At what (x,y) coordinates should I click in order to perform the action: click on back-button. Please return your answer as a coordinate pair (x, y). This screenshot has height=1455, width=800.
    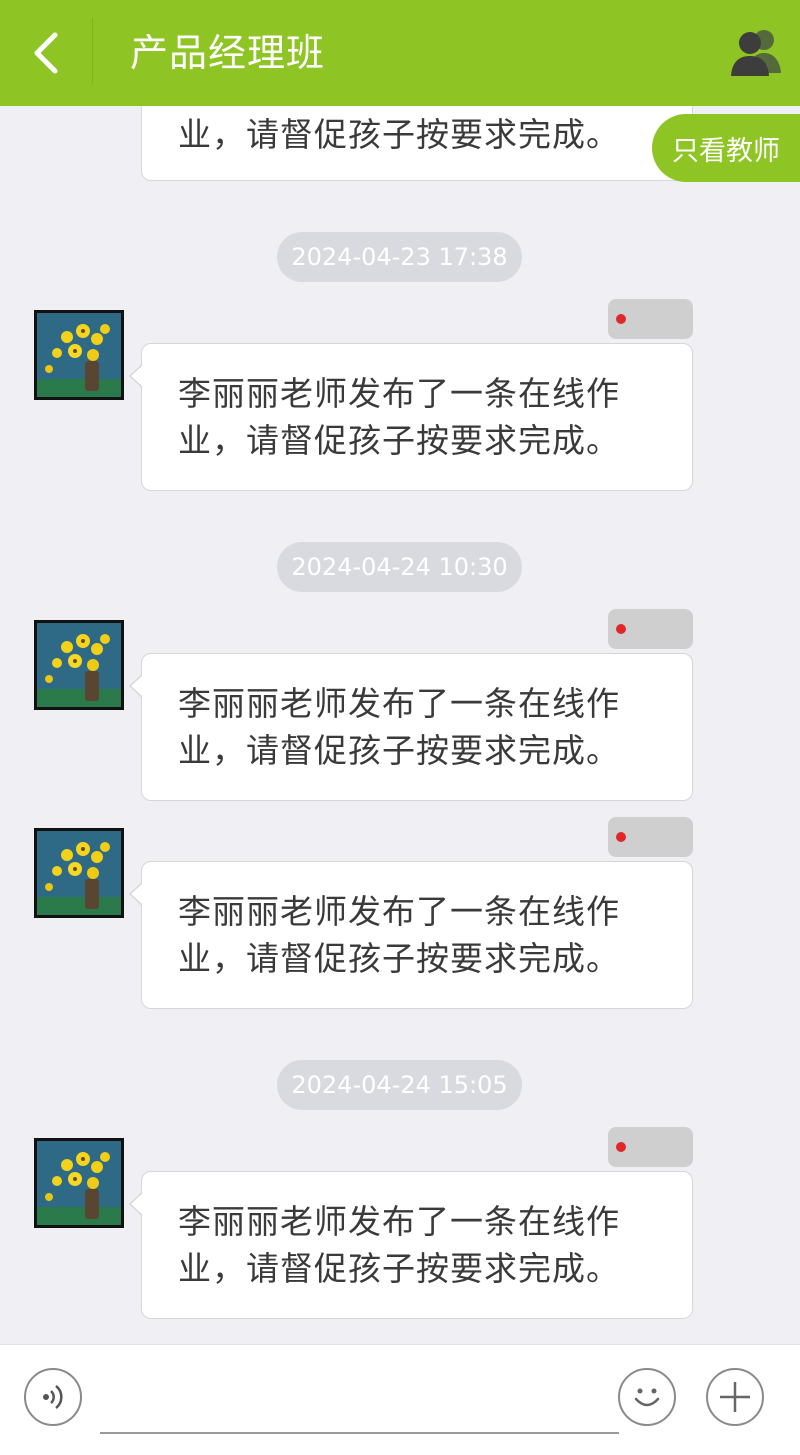
    Looking at the image, I should click on (46, 53).